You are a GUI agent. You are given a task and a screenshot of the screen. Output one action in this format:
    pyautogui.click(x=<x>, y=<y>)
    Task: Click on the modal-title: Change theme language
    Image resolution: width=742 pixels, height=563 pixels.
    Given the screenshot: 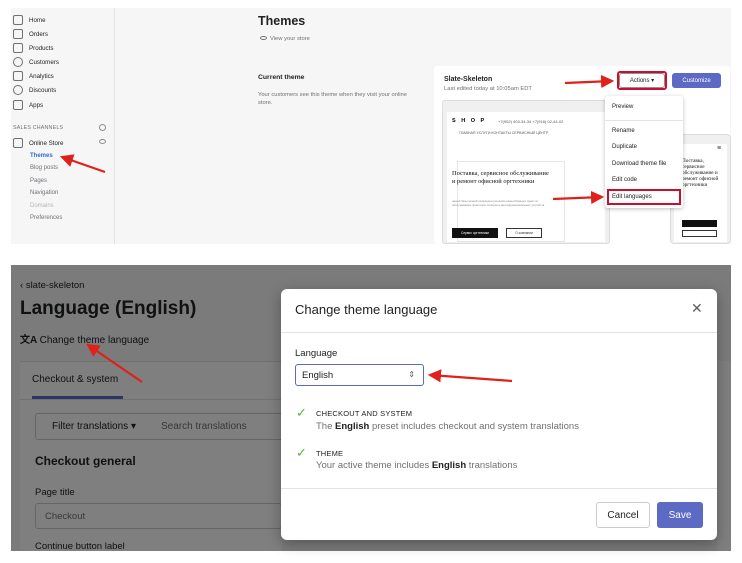 What is the action you would take?
    pyautogui.click(x=366, y=309)
    